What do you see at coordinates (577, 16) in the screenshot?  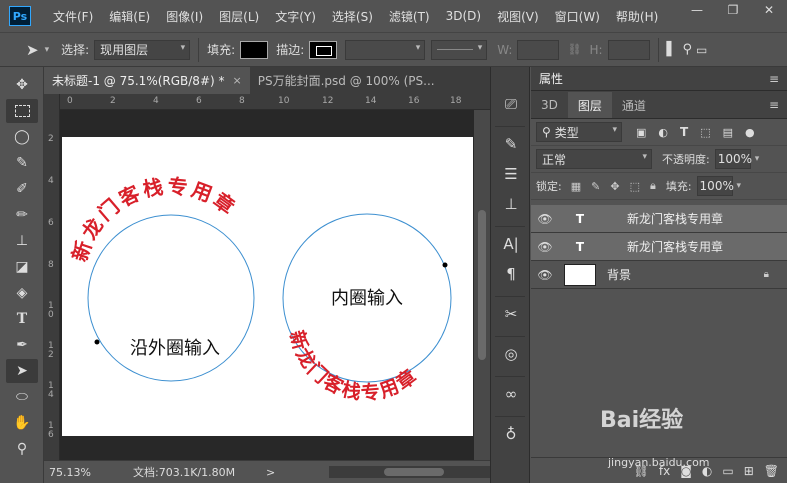 I see `menu-window: 窗口(W)` at bounding box center [577, 16].